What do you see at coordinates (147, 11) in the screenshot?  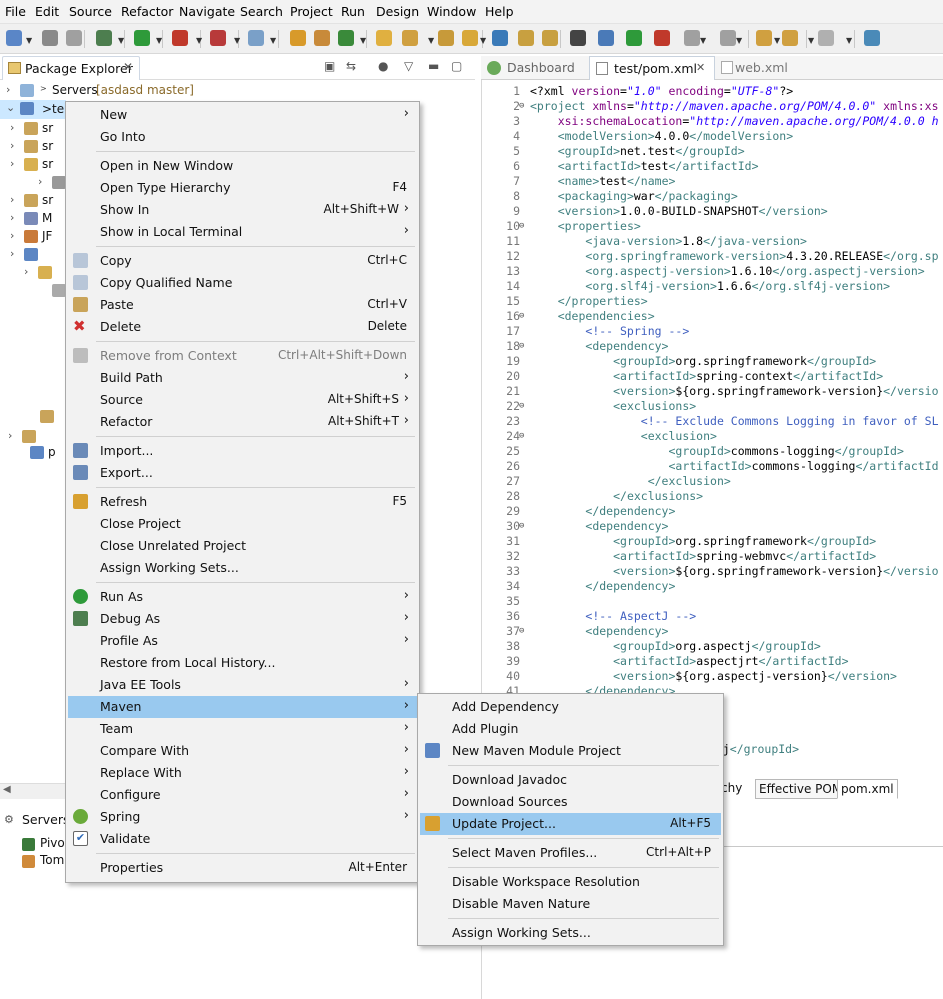 I see `menu-refactor: Refactor` at bounding box center [147, 11].